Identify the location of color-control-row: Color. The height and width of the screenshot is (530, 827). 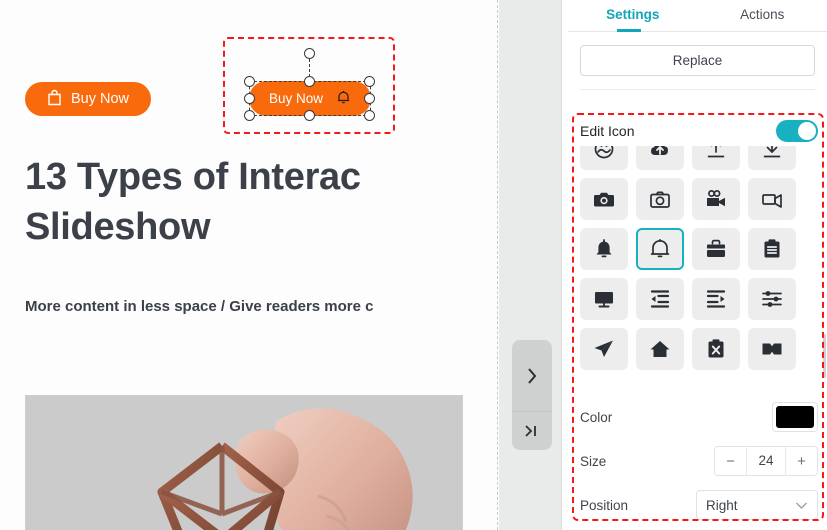
(699, 417).